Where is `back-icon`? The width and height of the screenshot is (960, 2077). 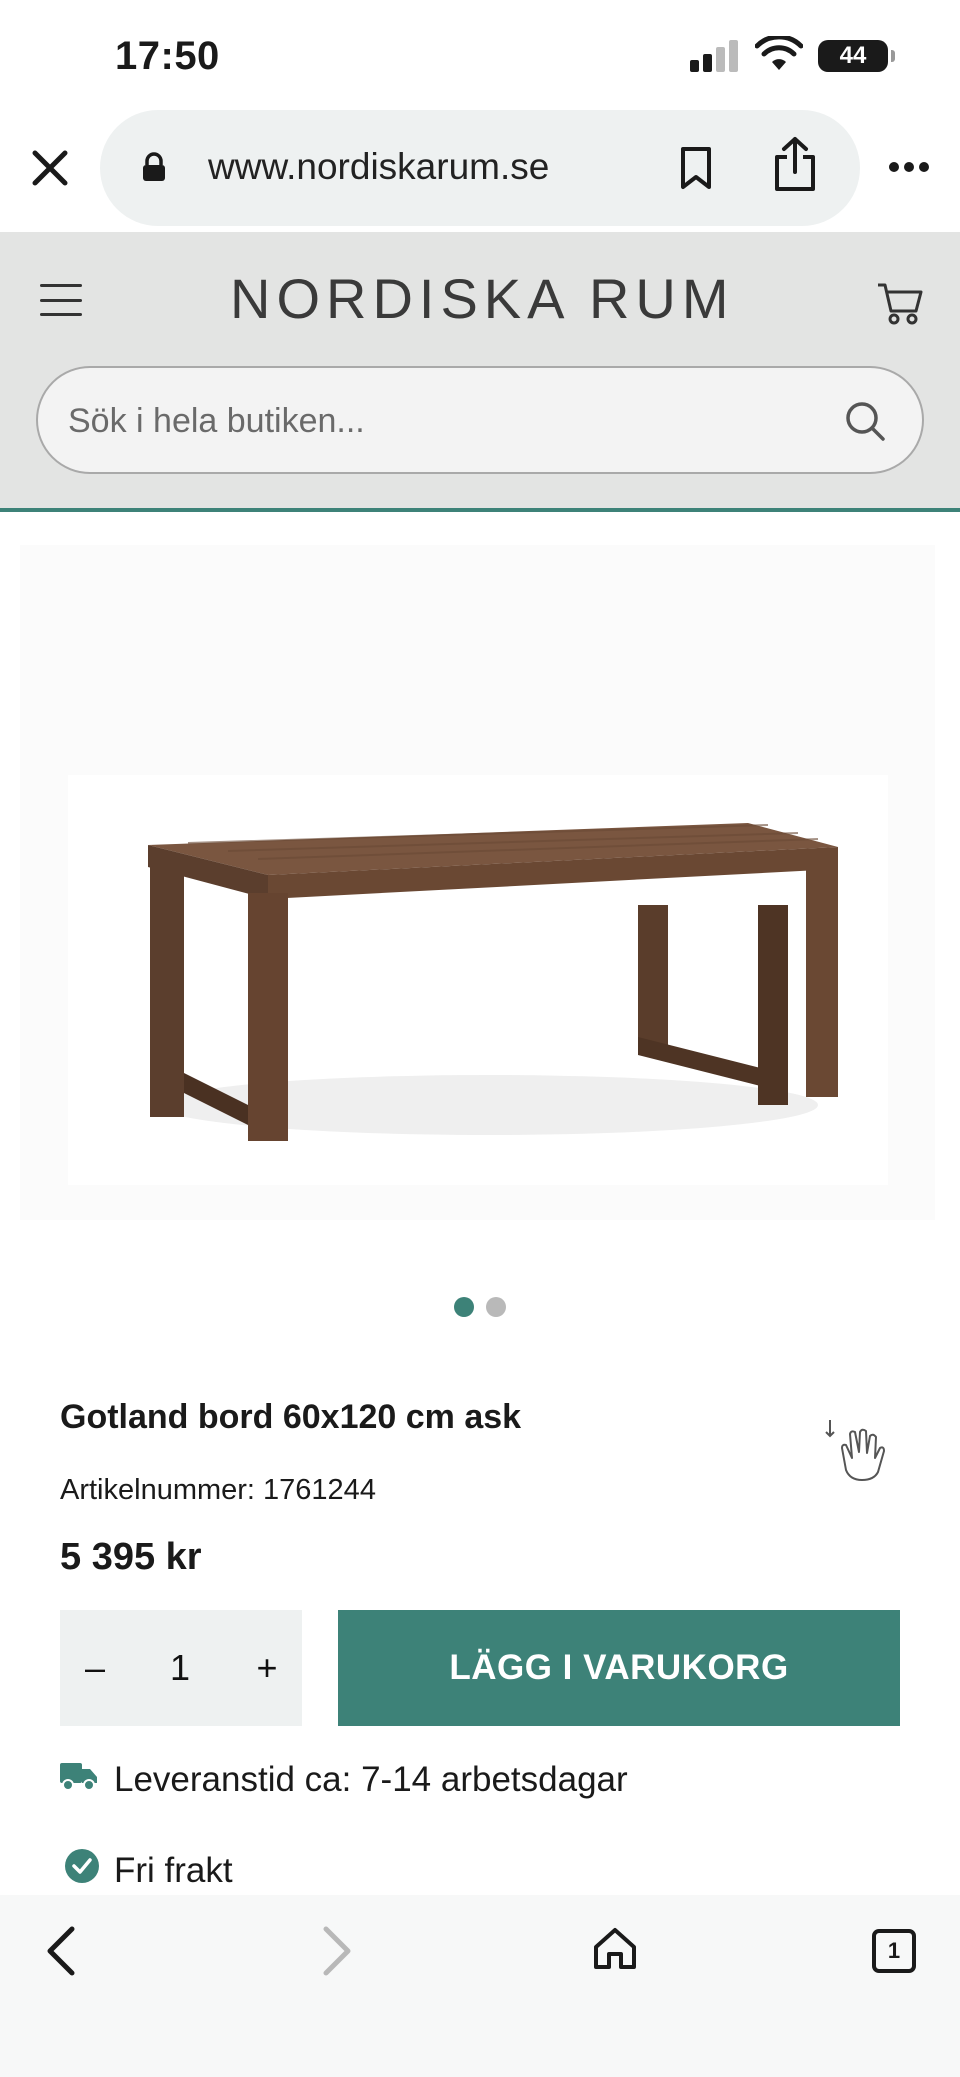
back-icon is located at coordinates (61, 1953).